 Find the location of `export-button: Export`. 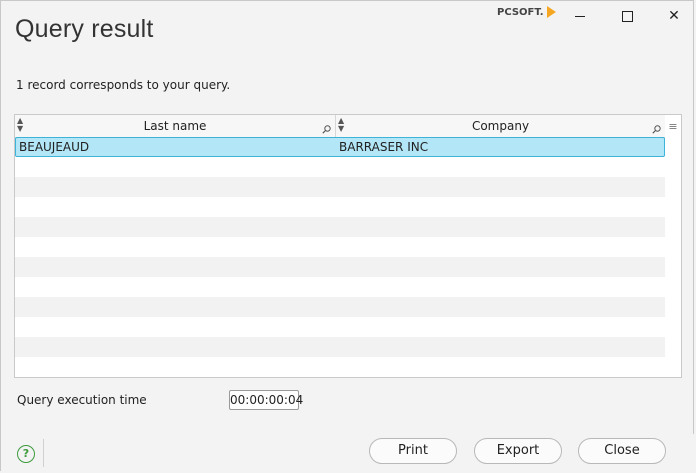

export-button: Export is located at coordinates (518, 451).